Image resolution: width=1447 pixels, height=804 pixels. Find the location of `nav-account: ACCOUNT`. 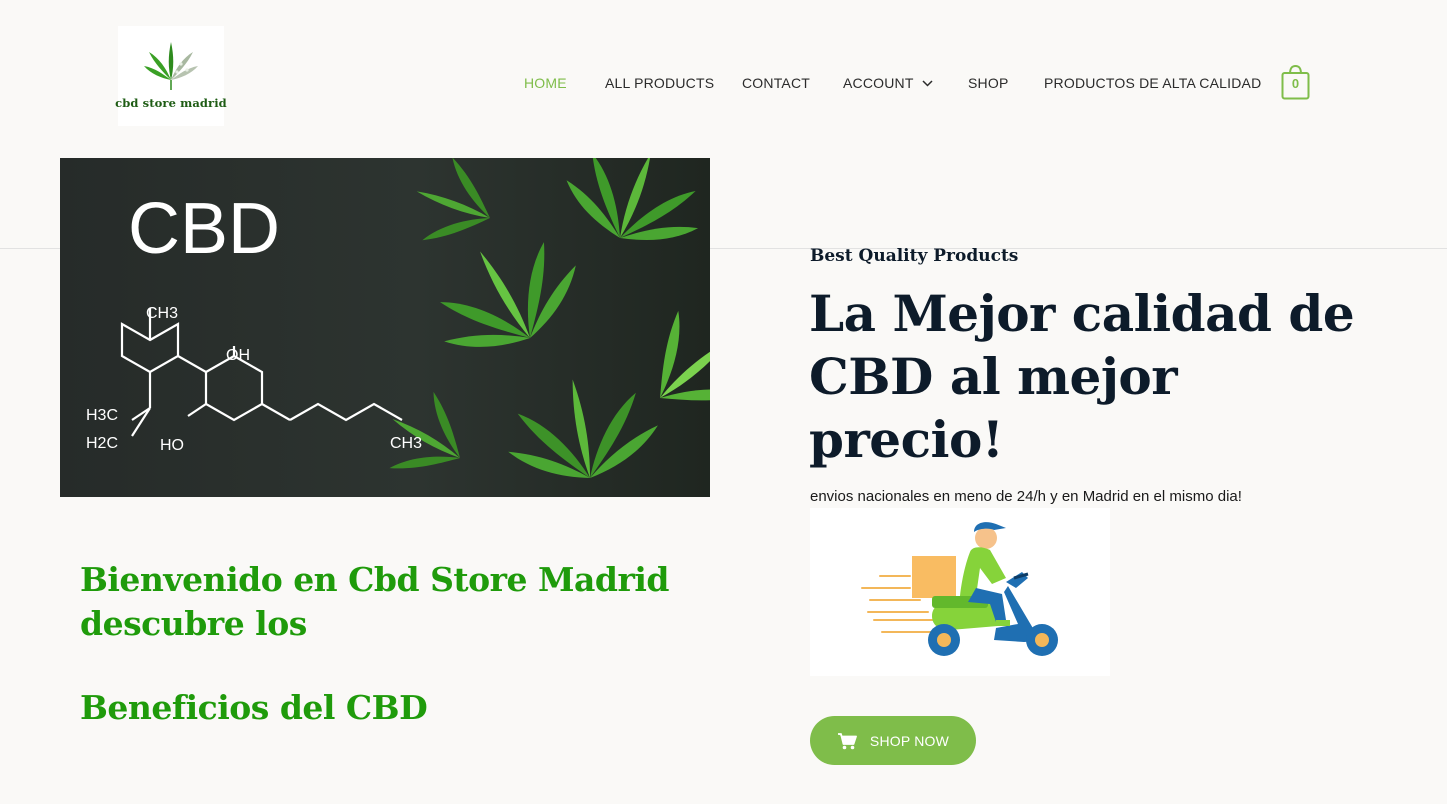

nav-account: ACCOUNT is located at coordinates (888, 83).